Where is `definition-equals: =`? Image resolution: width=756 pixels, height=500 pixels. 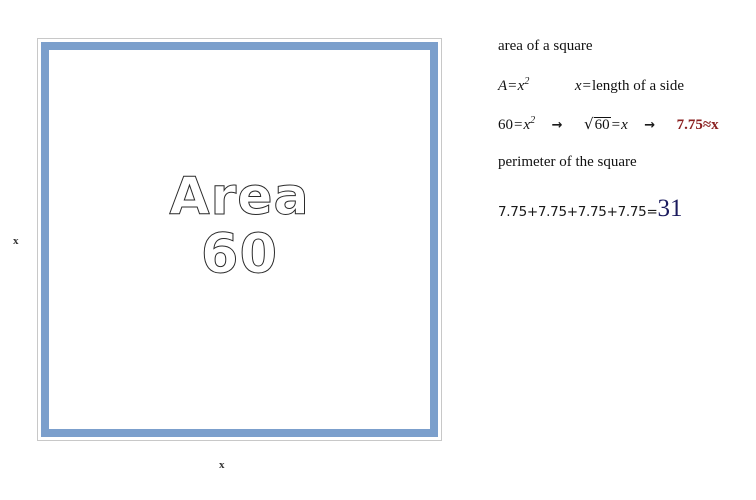 definition-equals: = is located at coordinates (586, 86).